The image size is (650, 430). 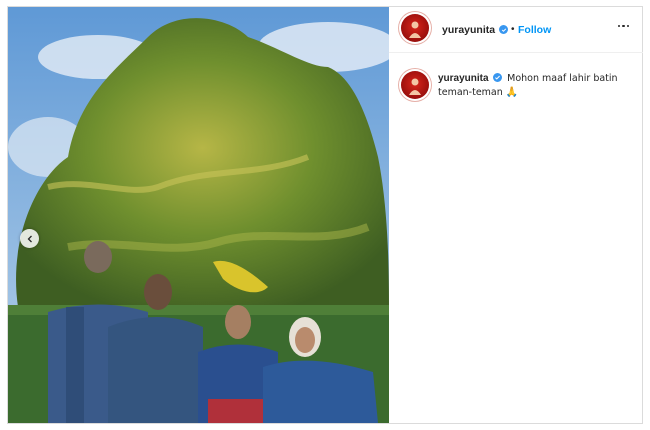 I want to click on follow-button: Follow, so click(x=534, y=30).